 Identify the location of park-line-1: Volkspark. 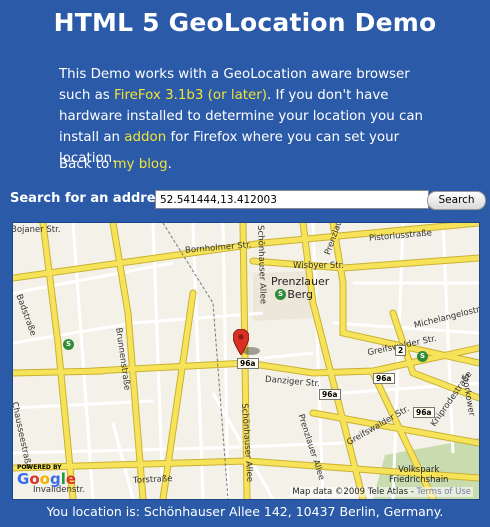
(419, 470).